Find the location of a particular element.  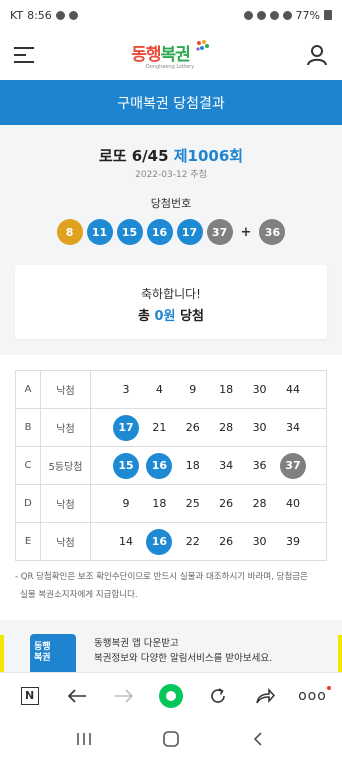

user-icon is located at coordinates (316, 55).